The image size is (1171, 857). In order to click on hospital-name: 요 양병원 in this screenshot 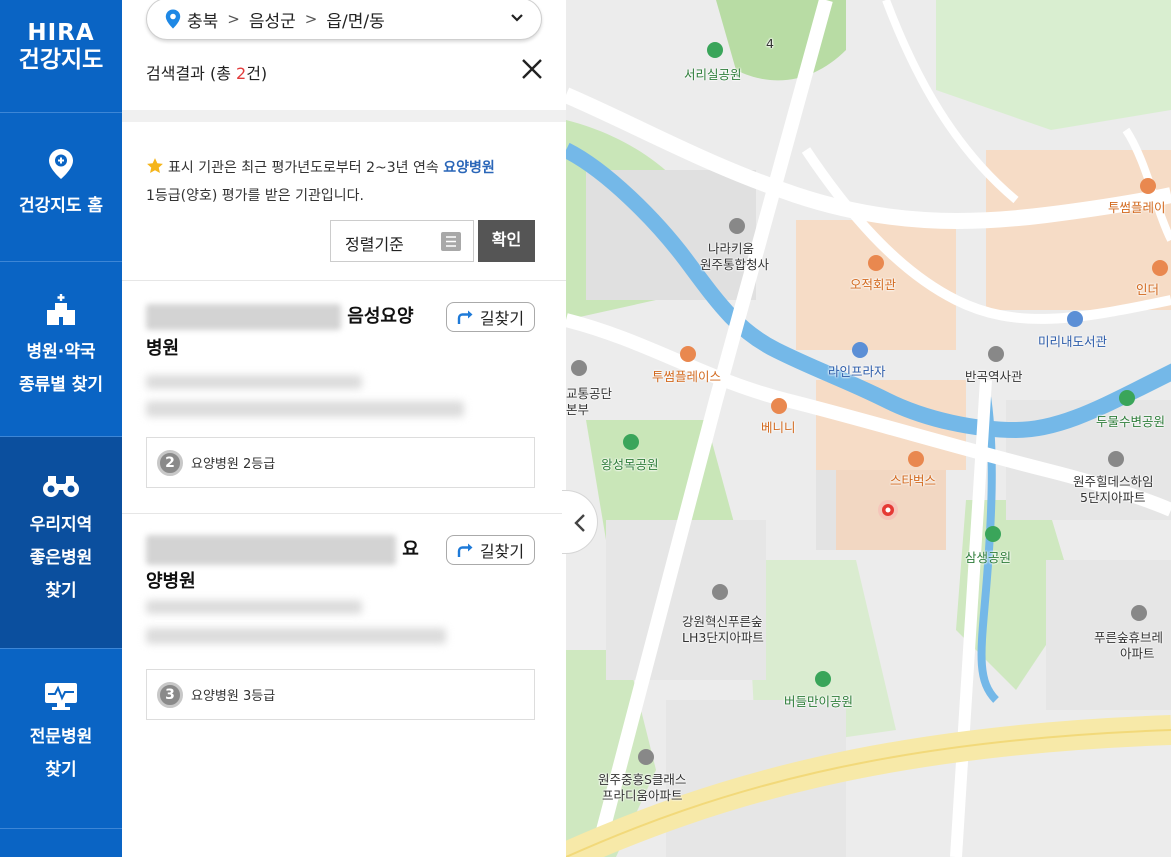, I will do `click(296, 566)`.